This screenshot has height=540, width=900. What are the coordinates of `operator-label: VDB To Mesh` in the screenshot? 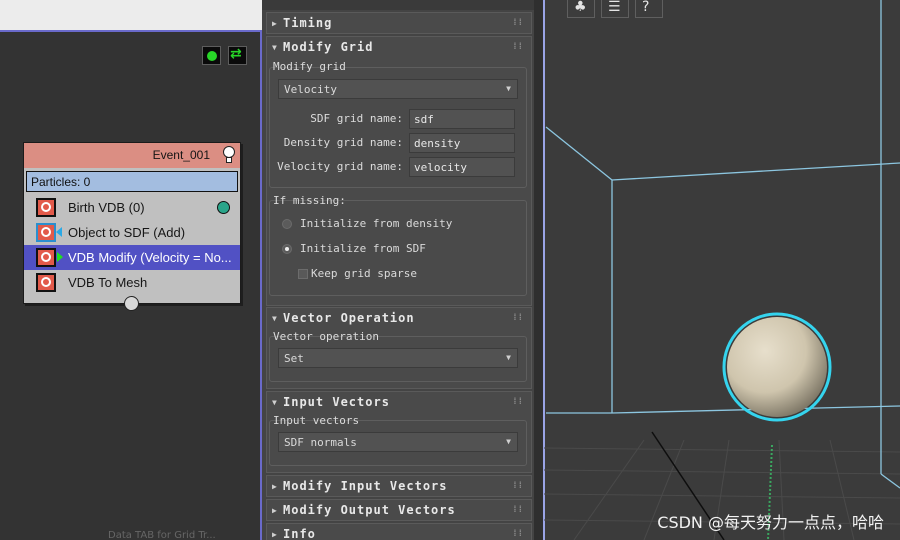 It's located at (108, 282).